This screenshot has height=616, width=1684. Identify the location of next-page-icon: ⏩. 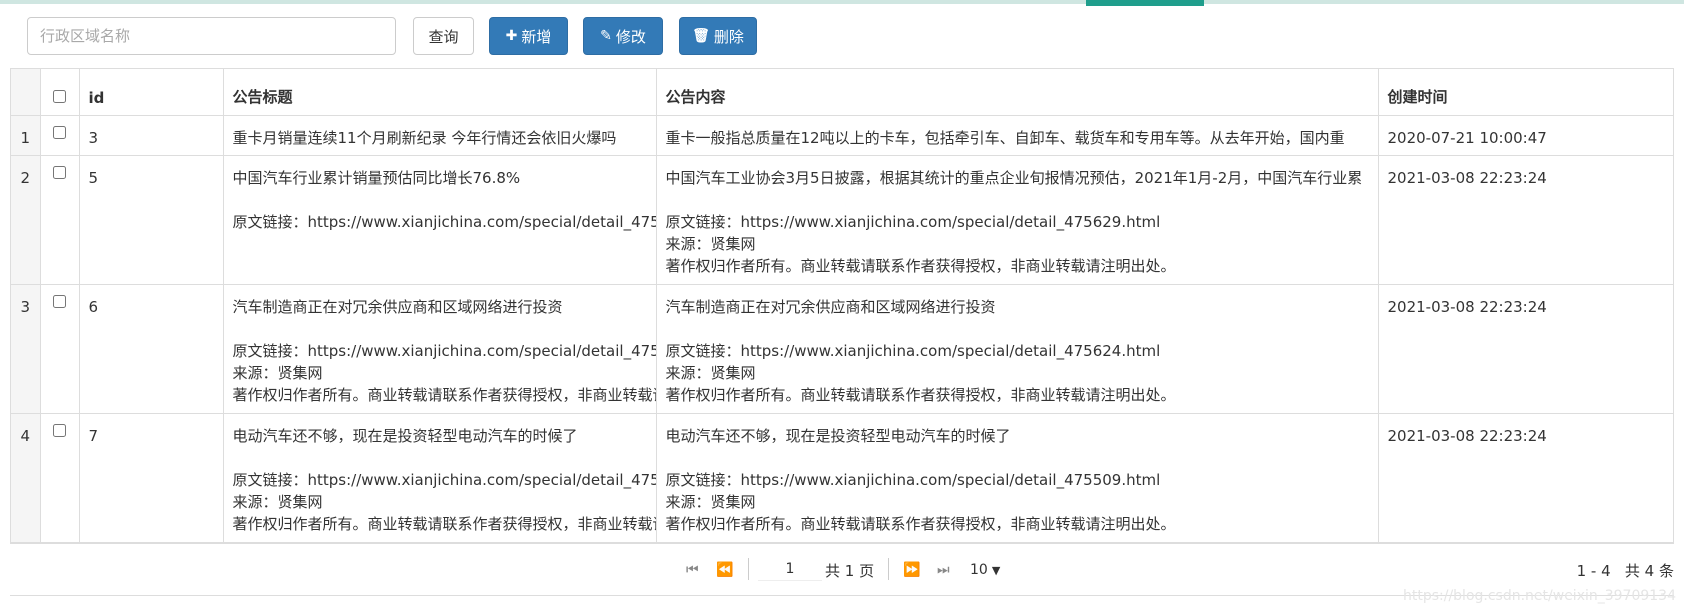
(911, 570).